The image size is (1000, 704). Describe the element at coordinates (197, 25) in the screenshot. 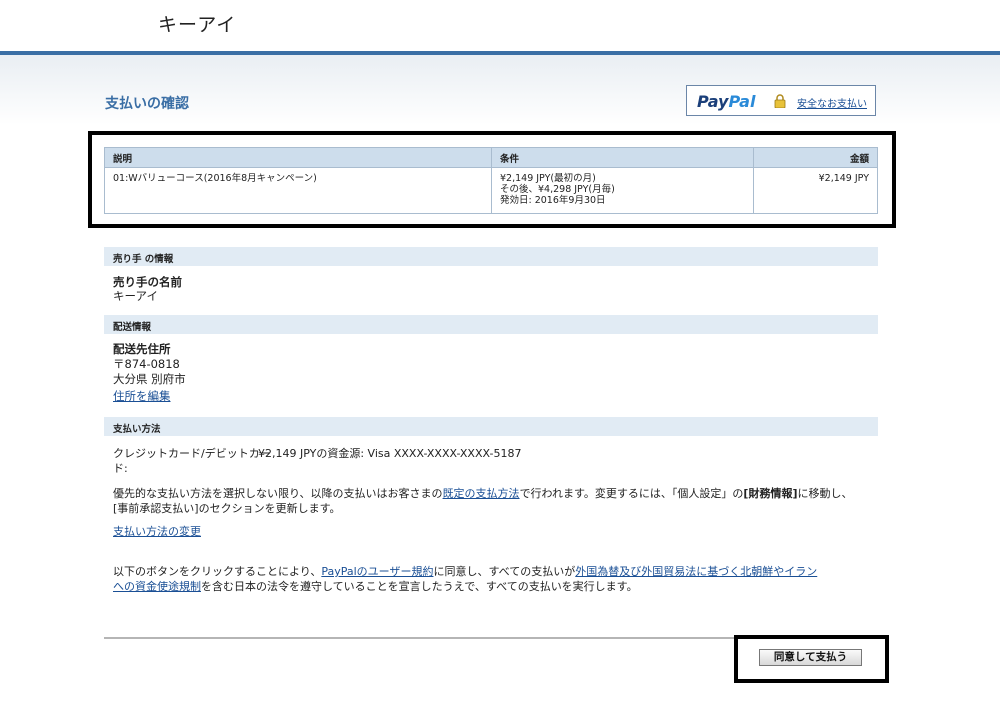

I see `merchant-name: キーアイ` at that location.